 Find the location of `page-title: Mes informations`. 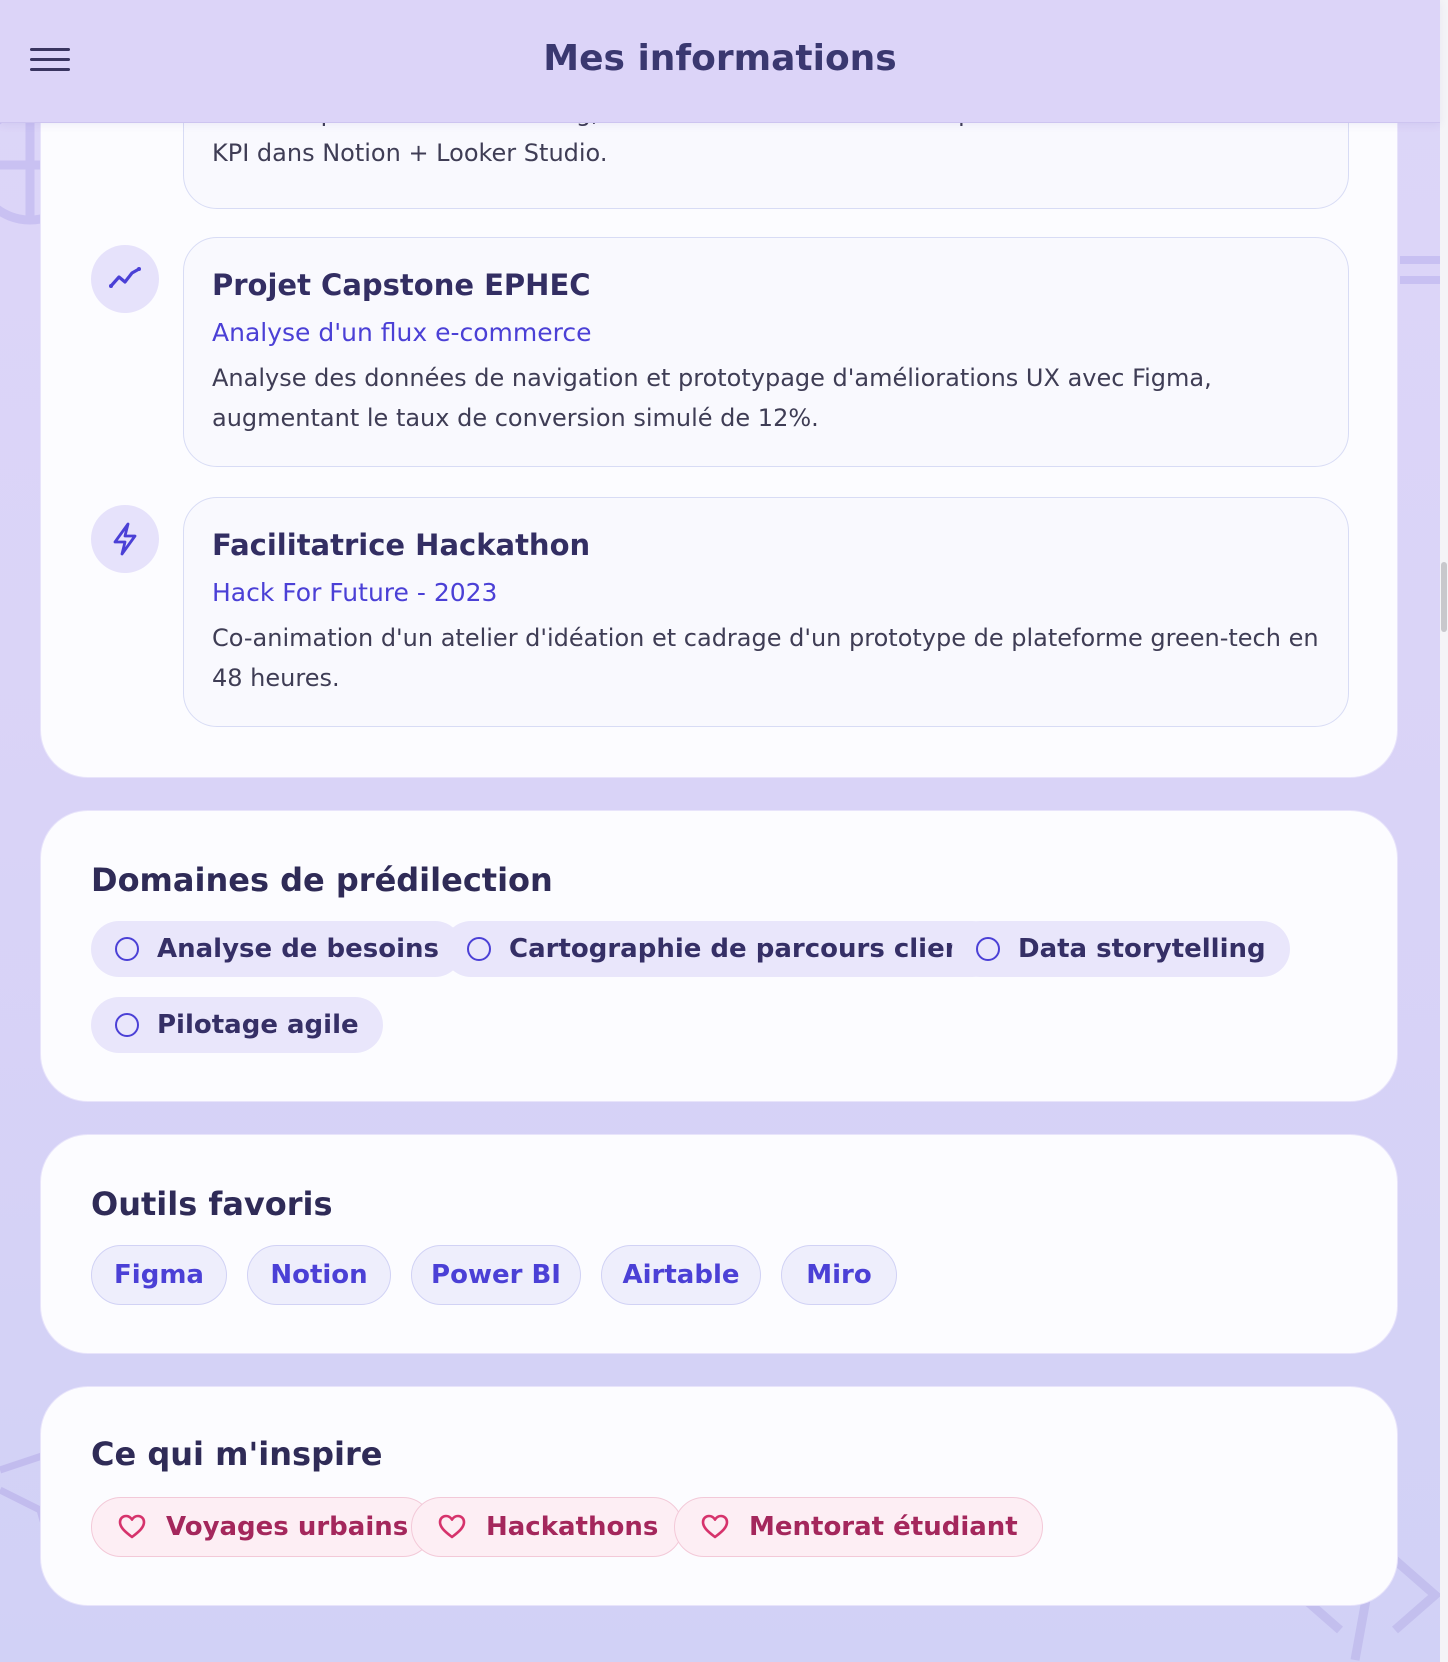

page-title: Mes informations is located at coordinates (720, 58).